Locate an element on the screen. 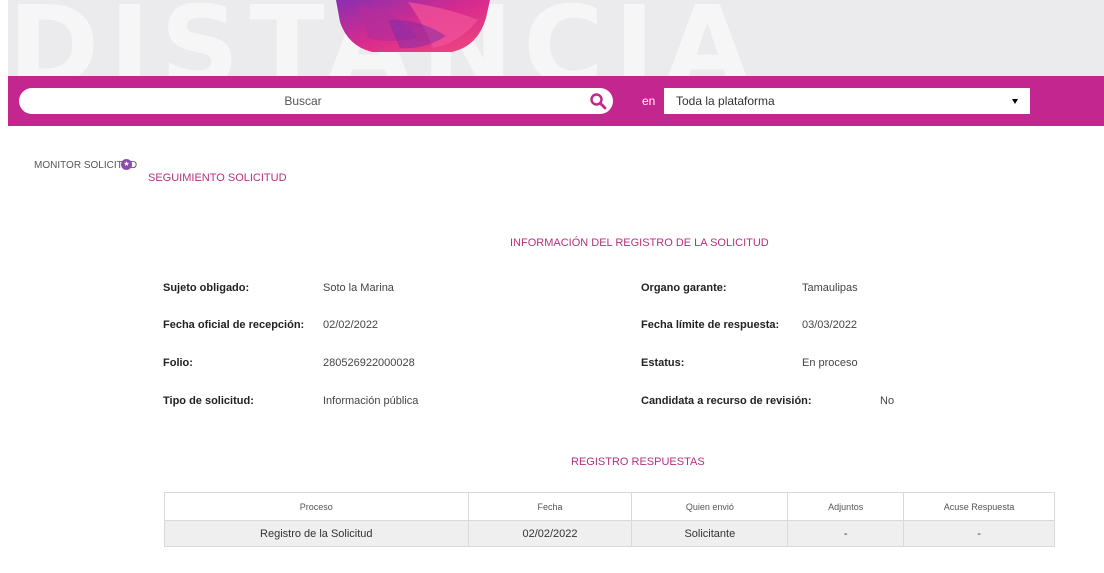 The height and width of the screenshot is (573, 1104). fecha-limite-value: 03/03/2022 is located at coordinates (830, 325).